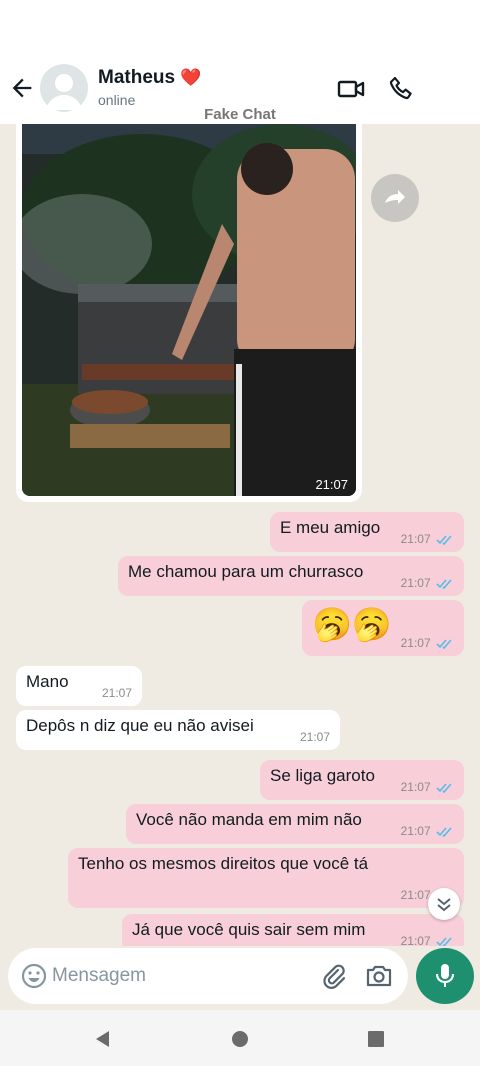 The height and width of the screenshot is (1066, 480). I want to click on nav-home-icon, so click(240, 1039).